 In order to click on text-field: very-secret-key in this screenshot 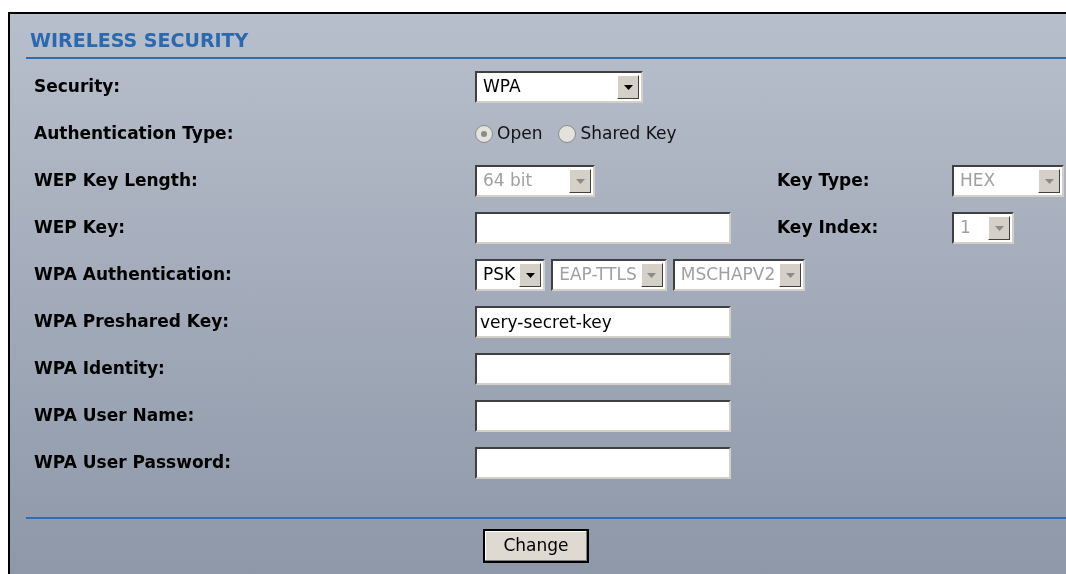, I will do `click(603, 322)`.